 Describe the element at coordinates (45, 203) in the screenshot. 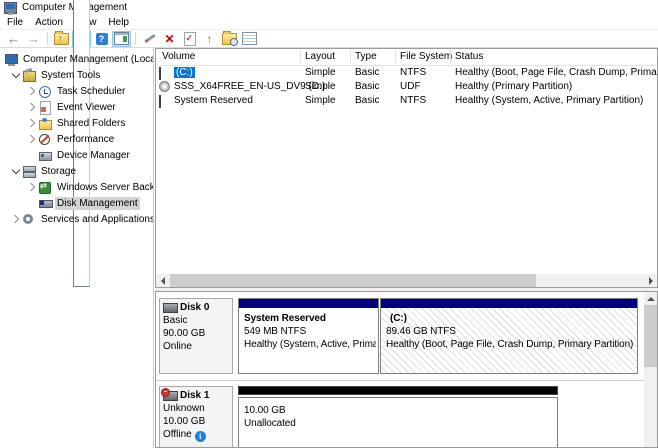

I see `disk-management-icon` at that location.